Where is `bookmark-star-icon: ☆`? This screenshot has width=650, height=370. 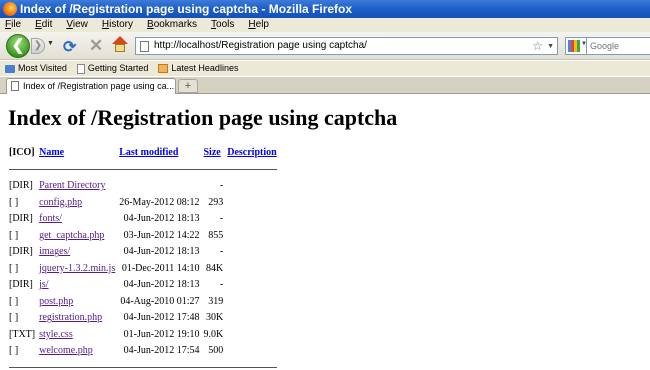
bookmark-star-icon: ☆ is located at coordinates (537, 46).